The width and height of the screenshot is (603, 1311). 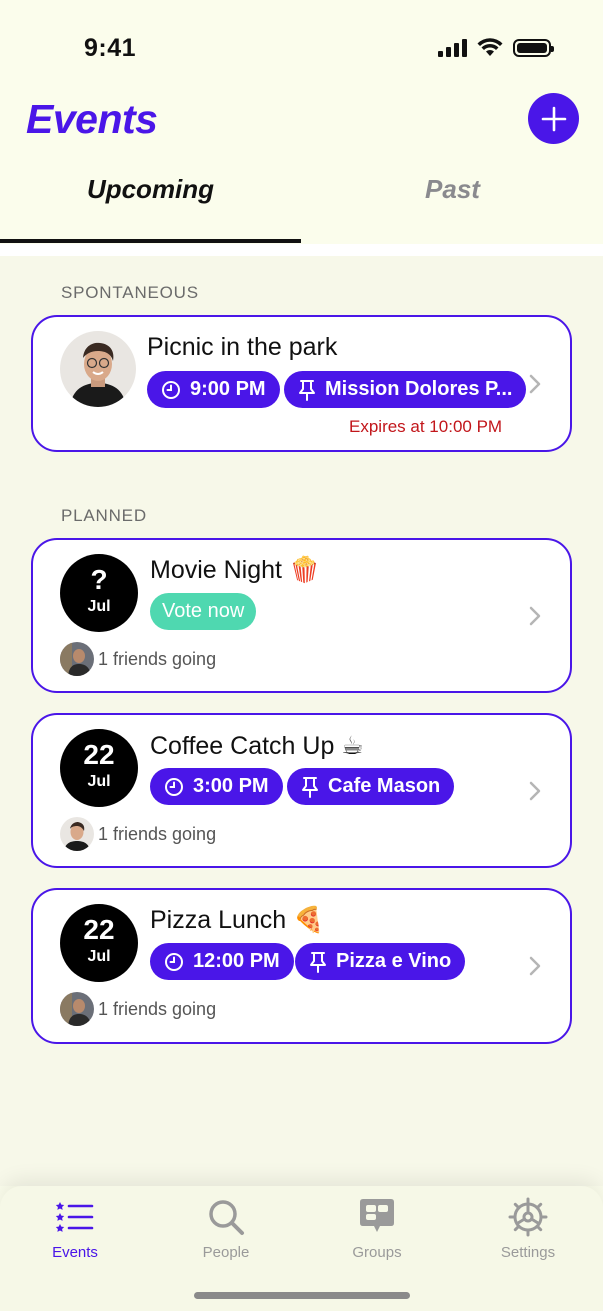 What do you see at coordinates (130, 292) in the screenshot?
I see `section-label-spontaneous: SPONTANEOUS` at bounding box center [130, 292].